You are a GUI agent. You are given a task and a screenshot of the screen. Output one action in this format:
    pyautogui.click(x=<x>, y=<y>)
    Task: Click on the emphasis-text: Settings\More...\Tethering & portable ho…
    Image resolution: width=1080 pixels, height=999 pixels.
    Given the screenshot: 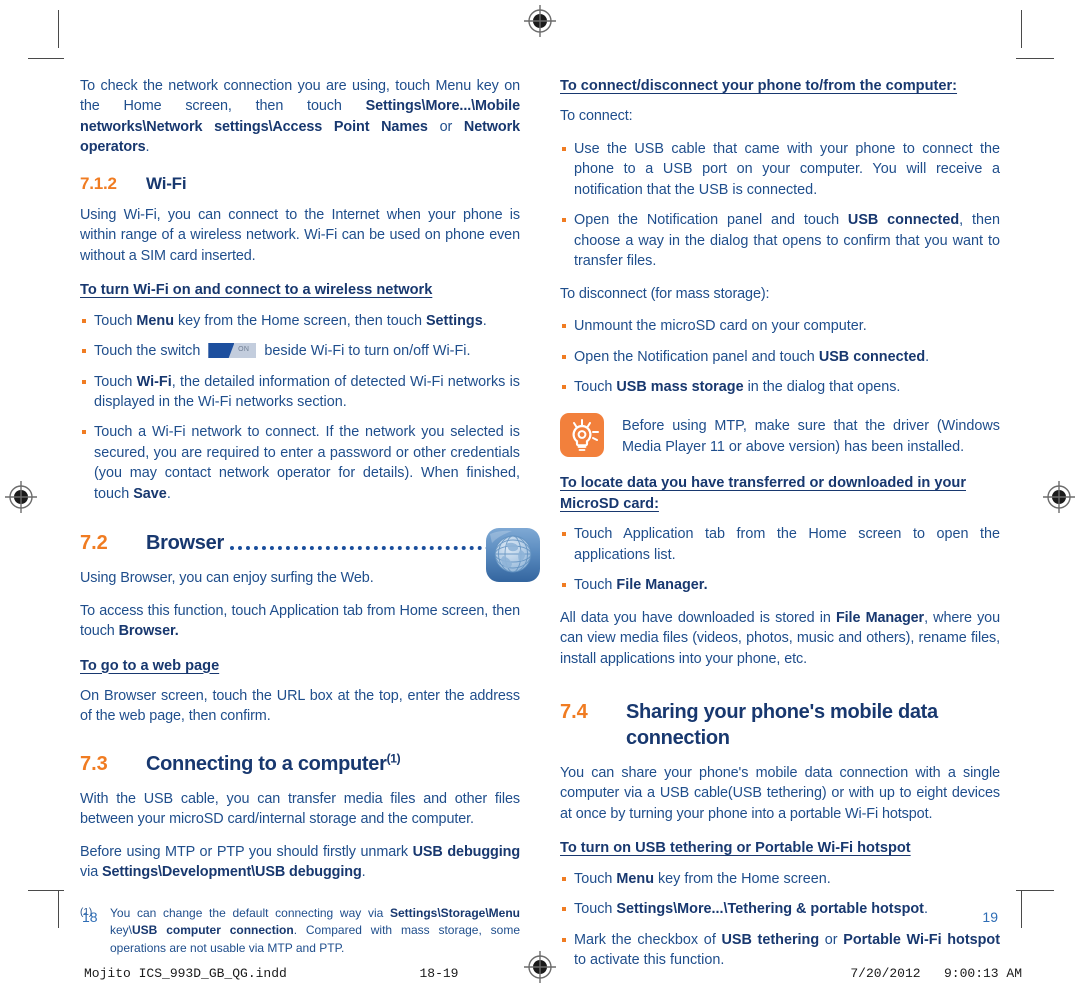 What is the action you would take?
    pyautogui.click(x=770, y=909)
    